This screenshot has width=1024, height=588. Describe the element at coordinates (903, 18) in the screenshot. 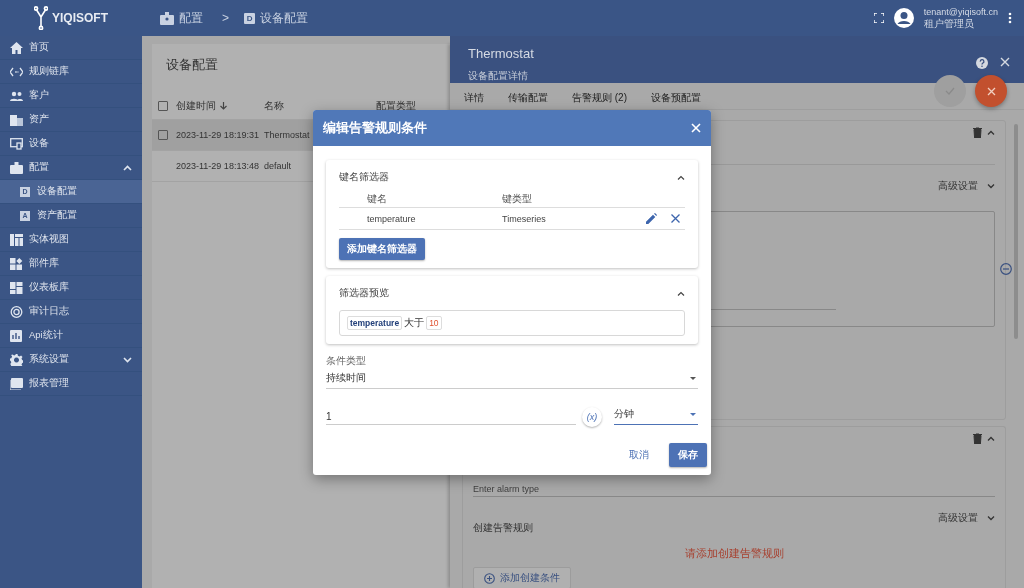

I see `avatar-icon` at that location.